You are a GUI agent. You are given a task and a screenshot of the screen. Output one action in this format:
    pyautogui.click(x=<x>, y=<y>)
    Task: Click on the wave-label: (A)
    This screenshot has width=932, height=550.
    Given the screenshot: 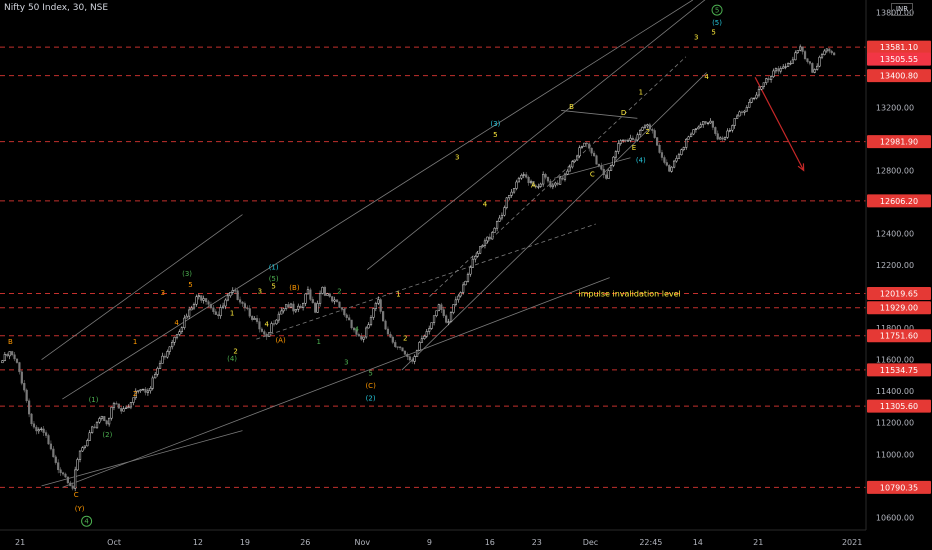 What is the action you would take?
    pyautogui.click(x=280, y=340)
    